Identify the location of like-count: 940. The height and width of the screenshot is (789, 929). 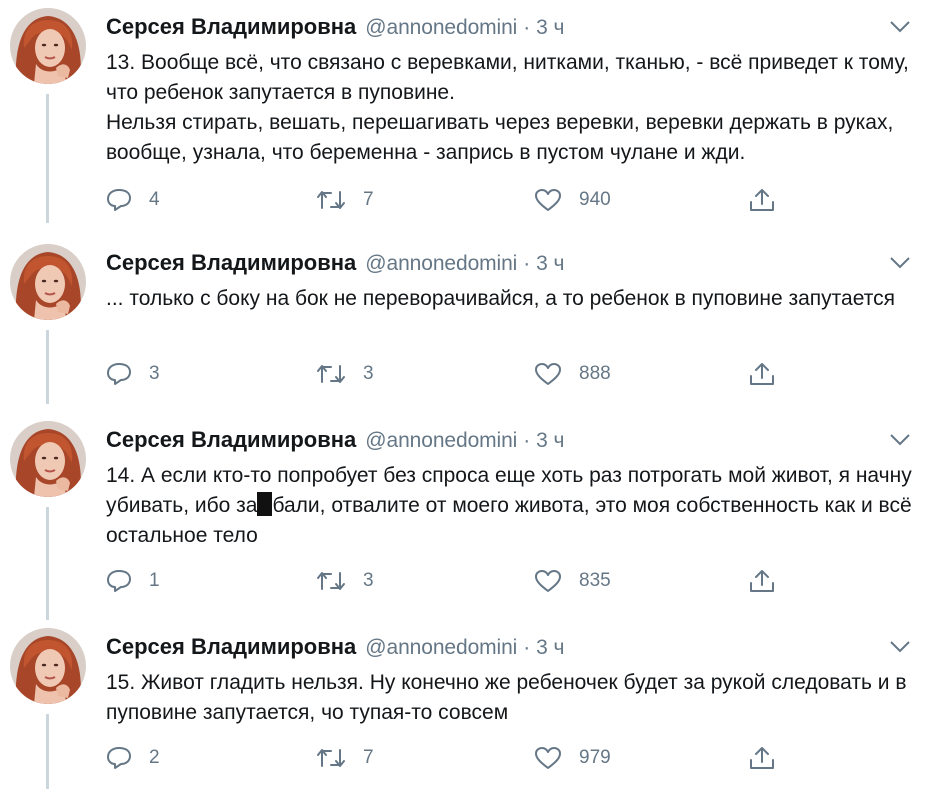
(595, 199).